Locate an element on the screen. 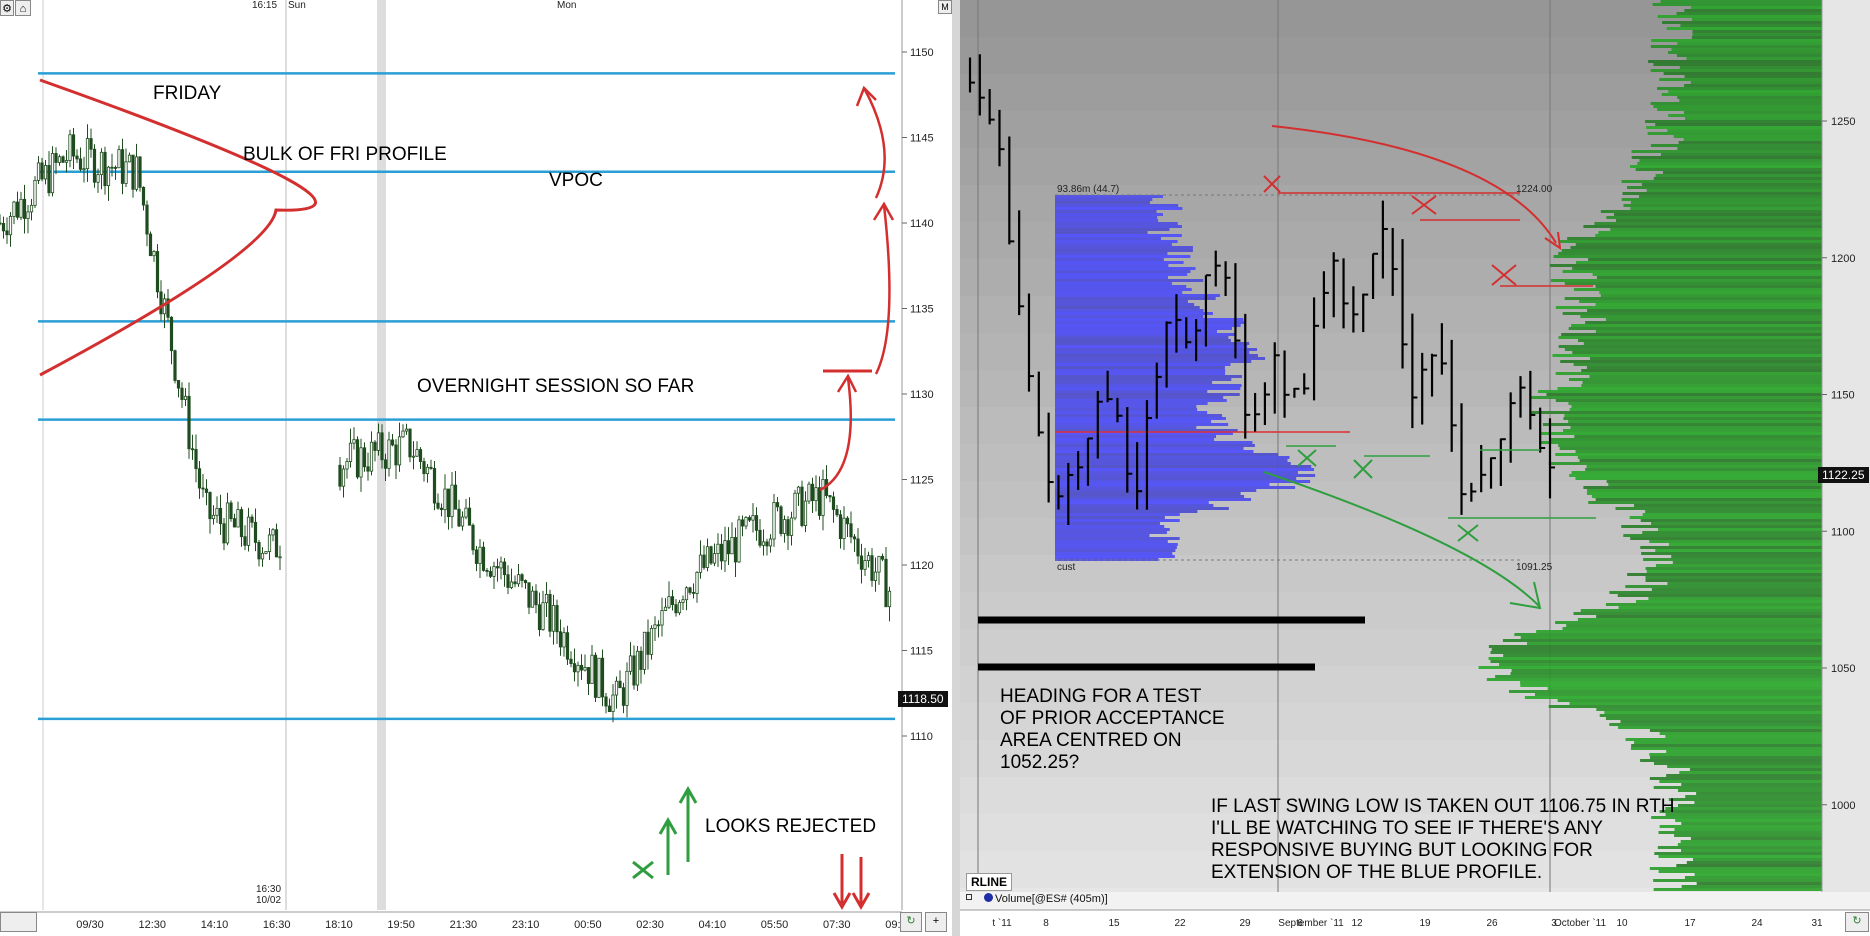 The width and height of the screenshot is (1870, 936). volume-close-icon is located at coordinates (969, 897).